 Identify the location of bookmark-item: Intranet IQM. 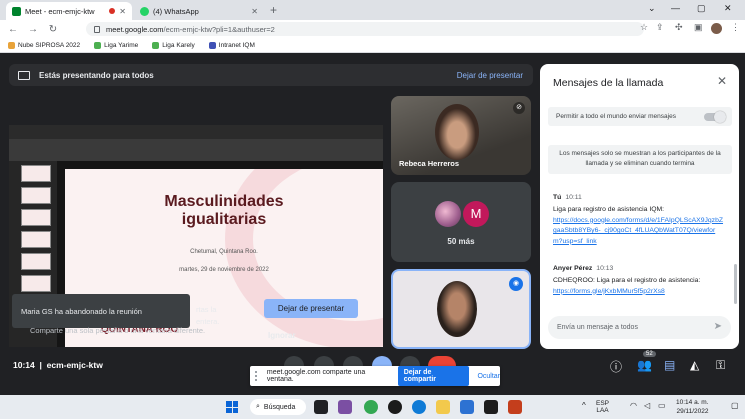
(231, 45).